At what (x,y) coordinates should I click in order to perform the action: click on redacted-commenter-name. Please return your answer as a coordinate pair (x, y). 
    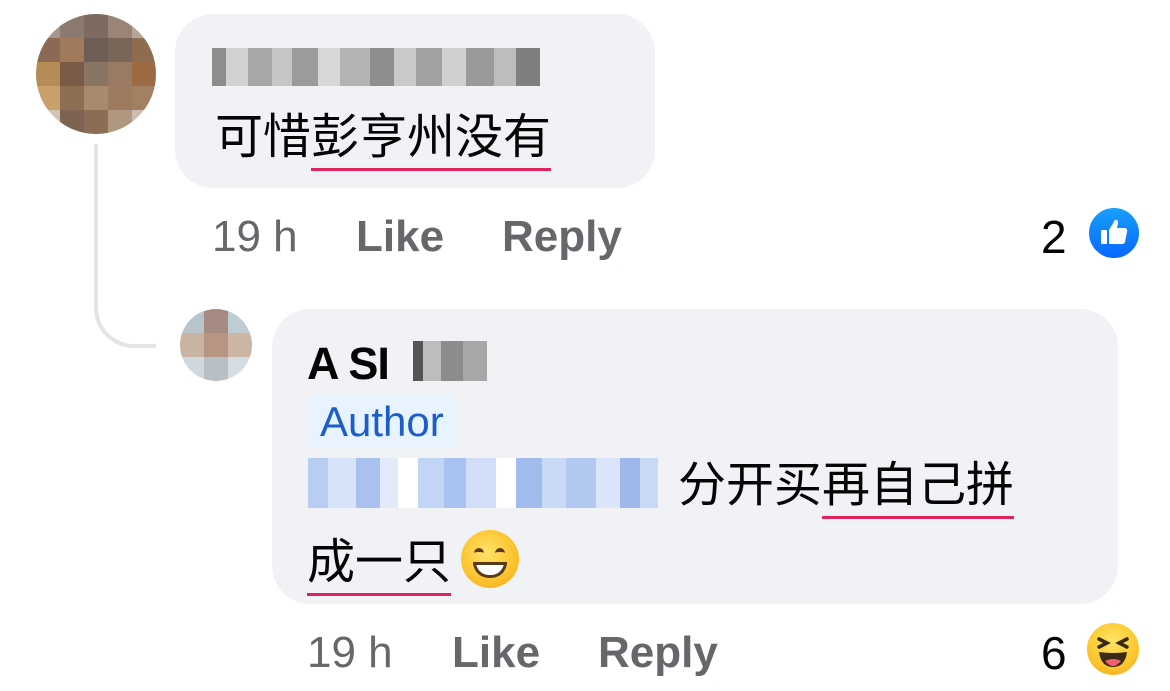
    Looking at the image, I should click on (376, 67).